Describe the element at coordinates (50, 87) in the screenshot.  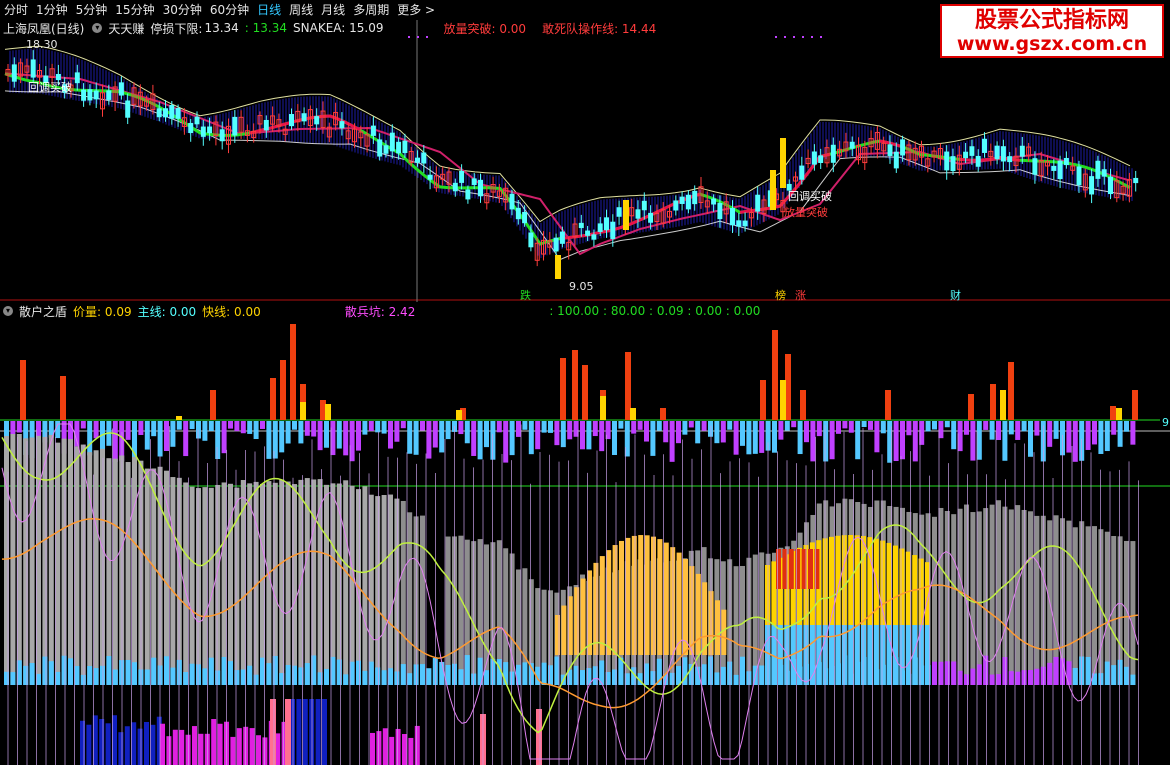
I see `pullback-label-1: 回调买破` at that location.